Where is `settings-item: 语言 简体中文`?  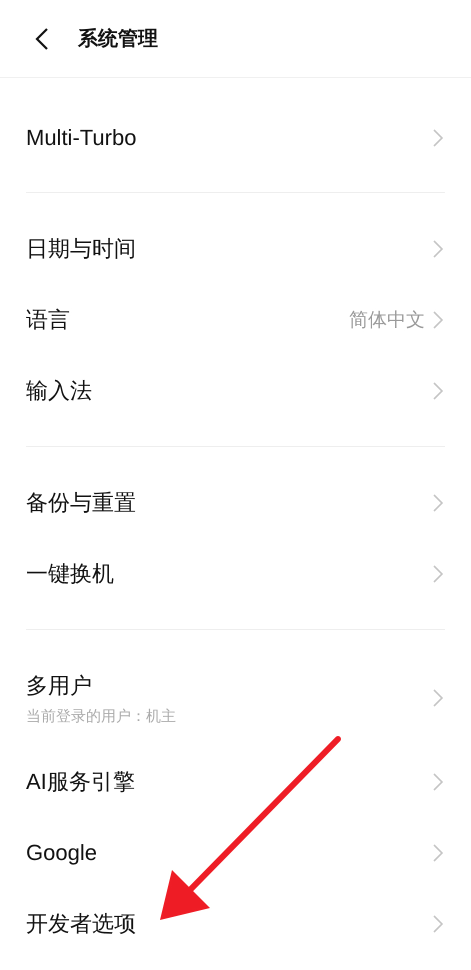 settings-item: 语言 简体中文 is located at coordinates (235, 319).